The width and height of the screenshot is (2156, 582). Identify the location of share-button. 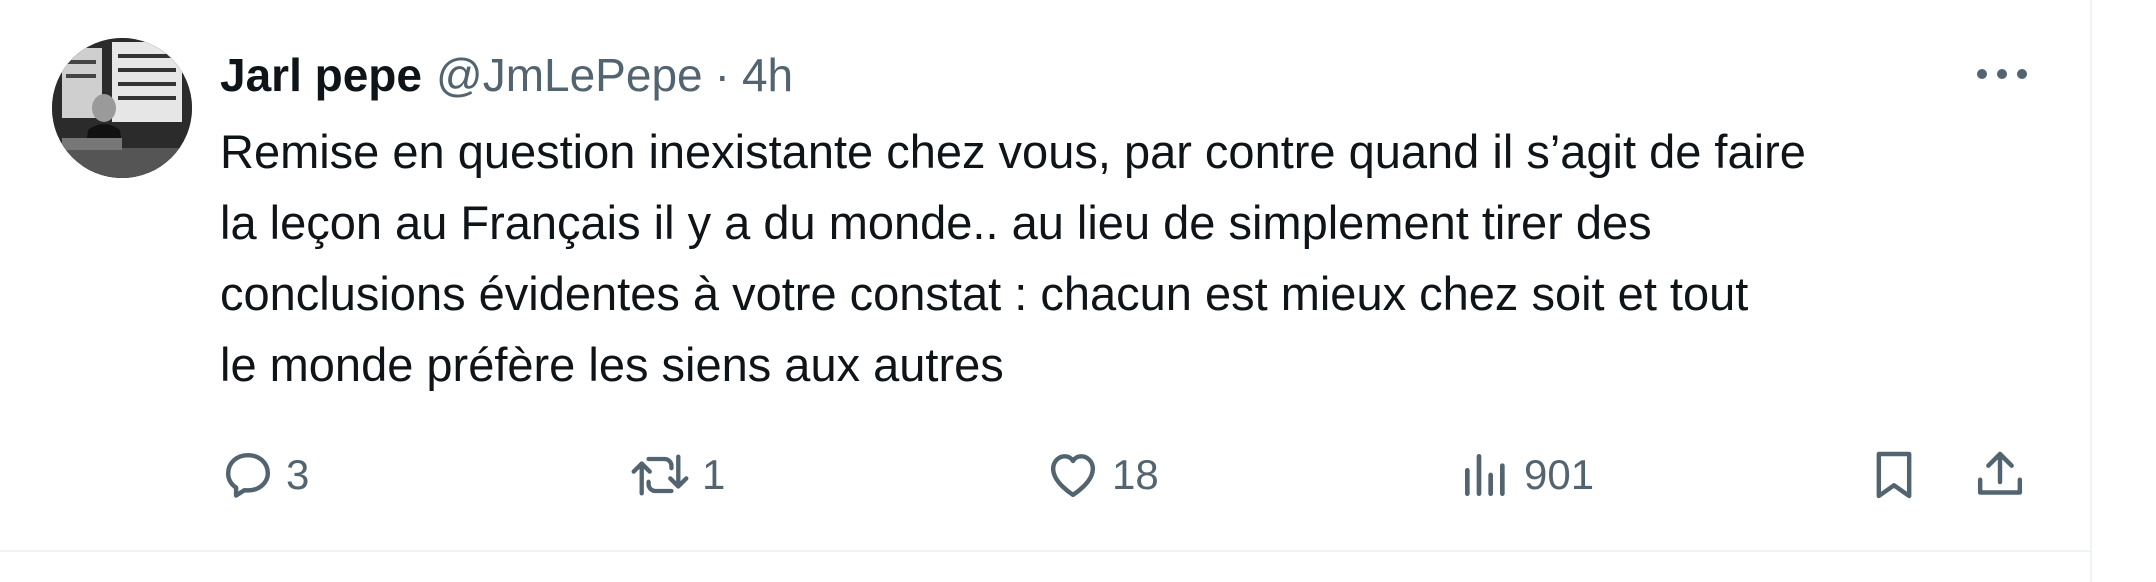
(2000, 475).